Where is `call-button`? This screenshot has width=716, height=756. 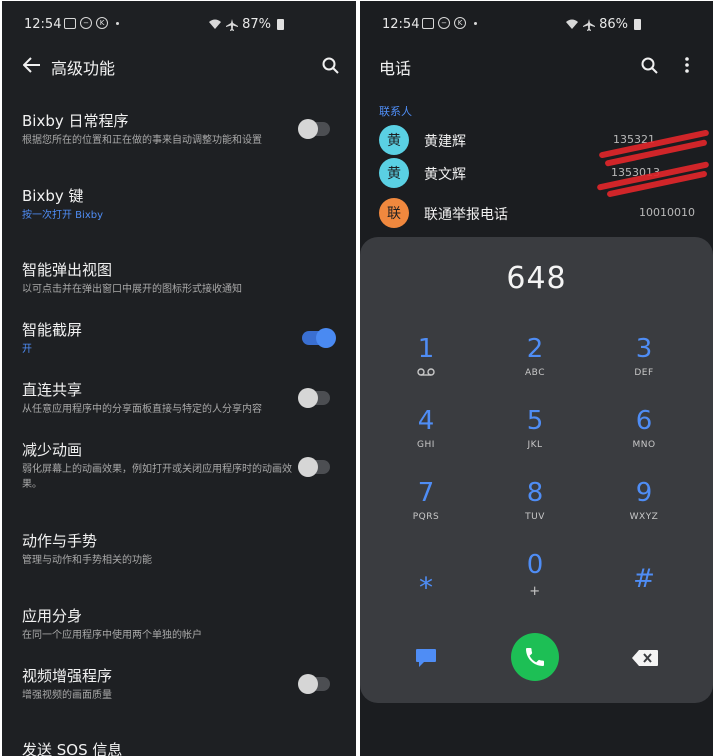 call-button is located at coordinates (535, 657).